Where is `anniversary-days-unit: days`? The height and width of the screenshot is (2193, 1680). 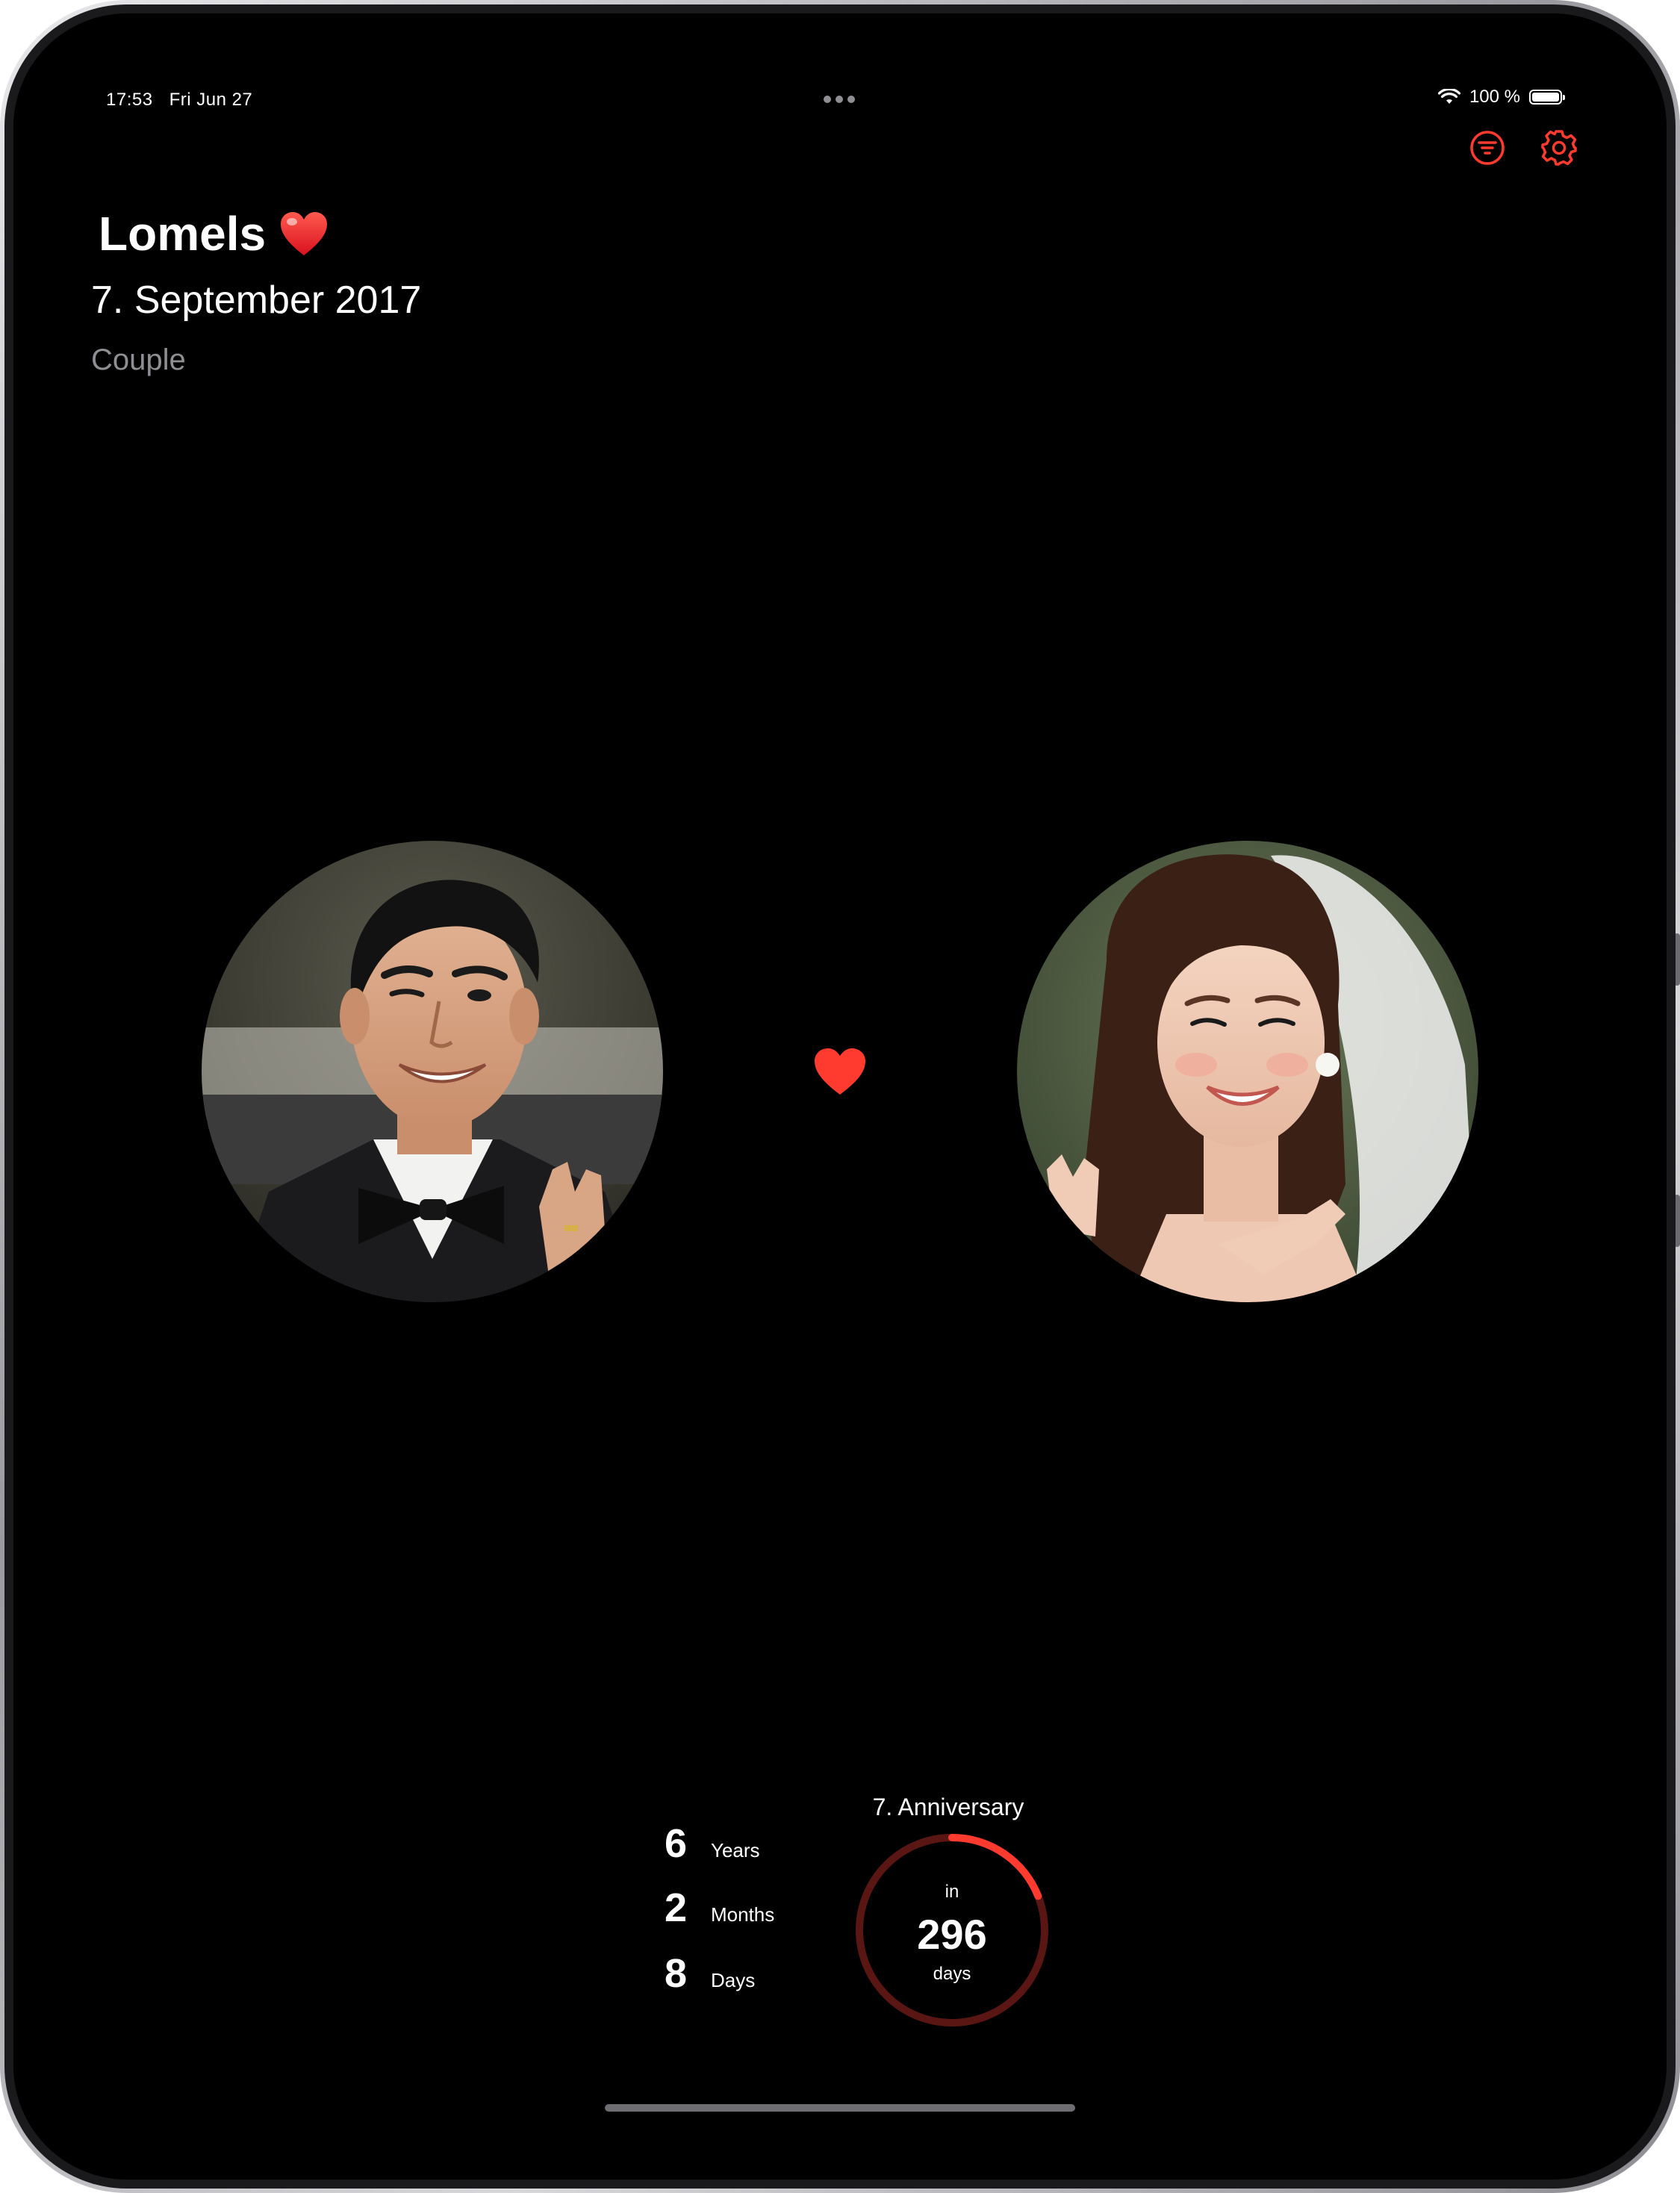 anniversary-days-unit: days is located at coordinates (952, 1974).